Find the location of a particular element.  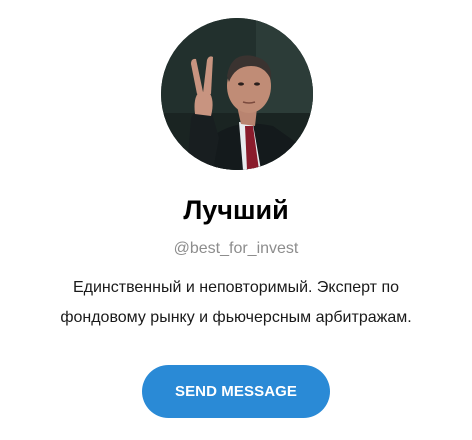

bio-line: Единственный и неповторимый. Эксперт по is located at coordinates (236, 287).